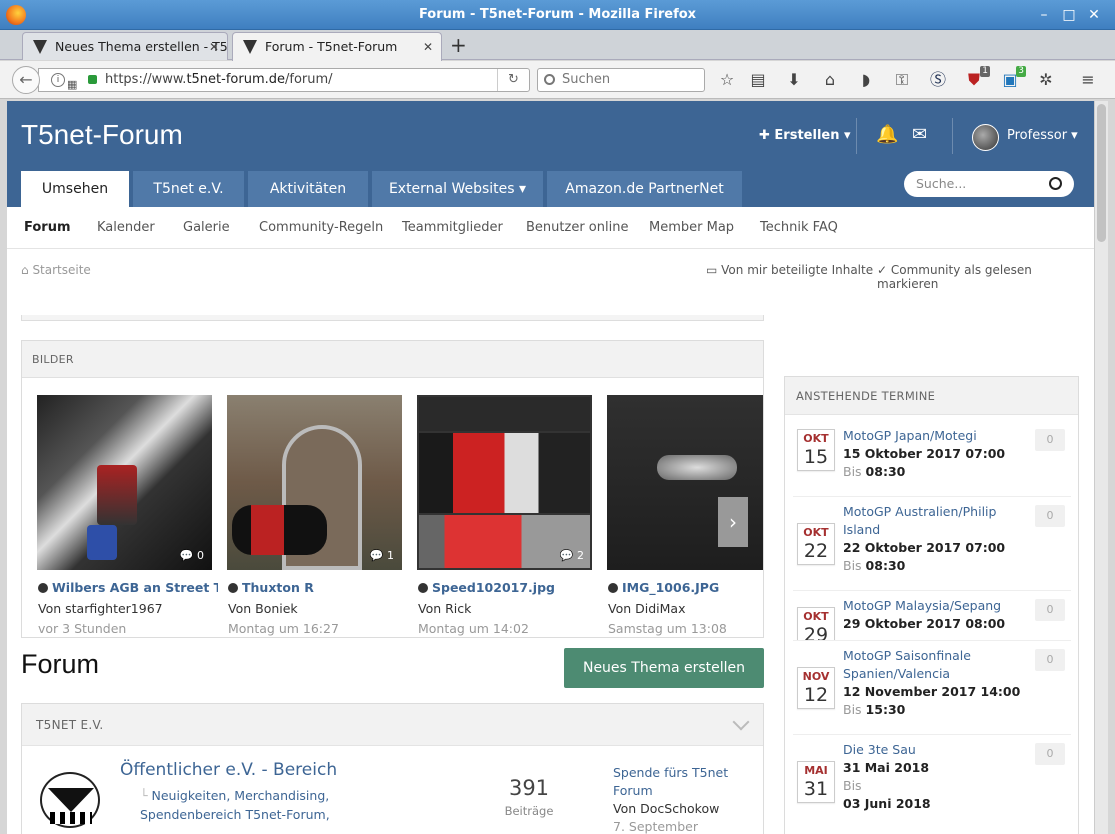  What do you see at coordinates (126, 227) in the screenshot?
I see `subnav-kalender: Kalender` at bounding box center [126, 227].